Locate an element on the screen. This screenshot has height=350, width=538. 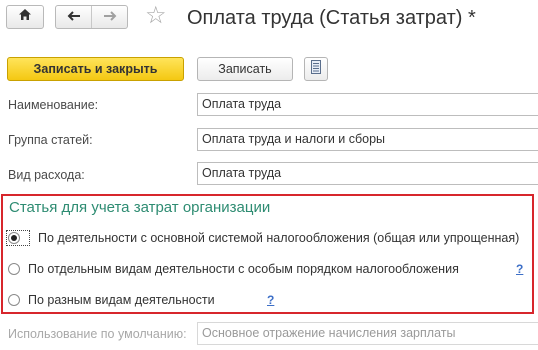
back-button is located at coordinates (73, 17).